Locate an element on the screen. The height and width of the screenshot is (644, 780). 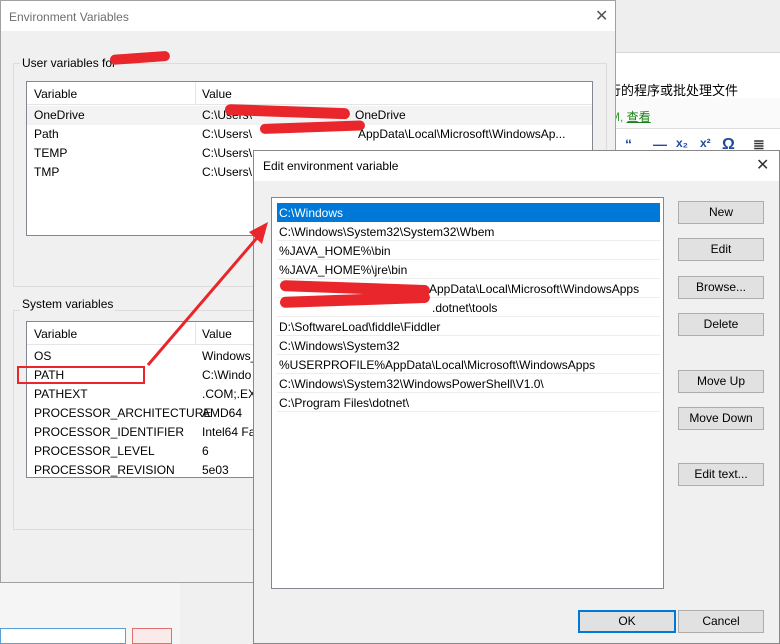
arrow-line is located at coordinates (205, 298).